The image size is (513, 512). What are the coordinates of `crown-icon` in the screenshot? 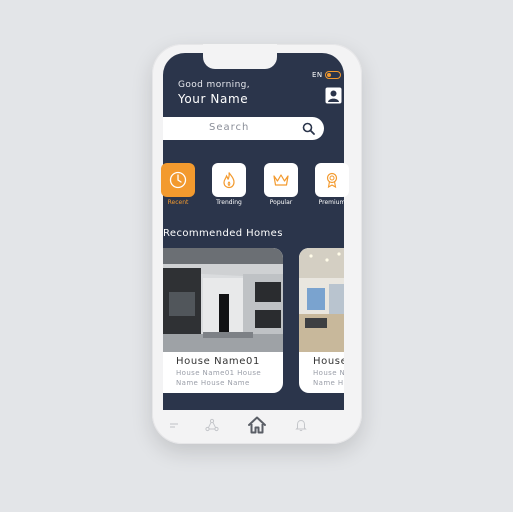 It's located at (281, 180).